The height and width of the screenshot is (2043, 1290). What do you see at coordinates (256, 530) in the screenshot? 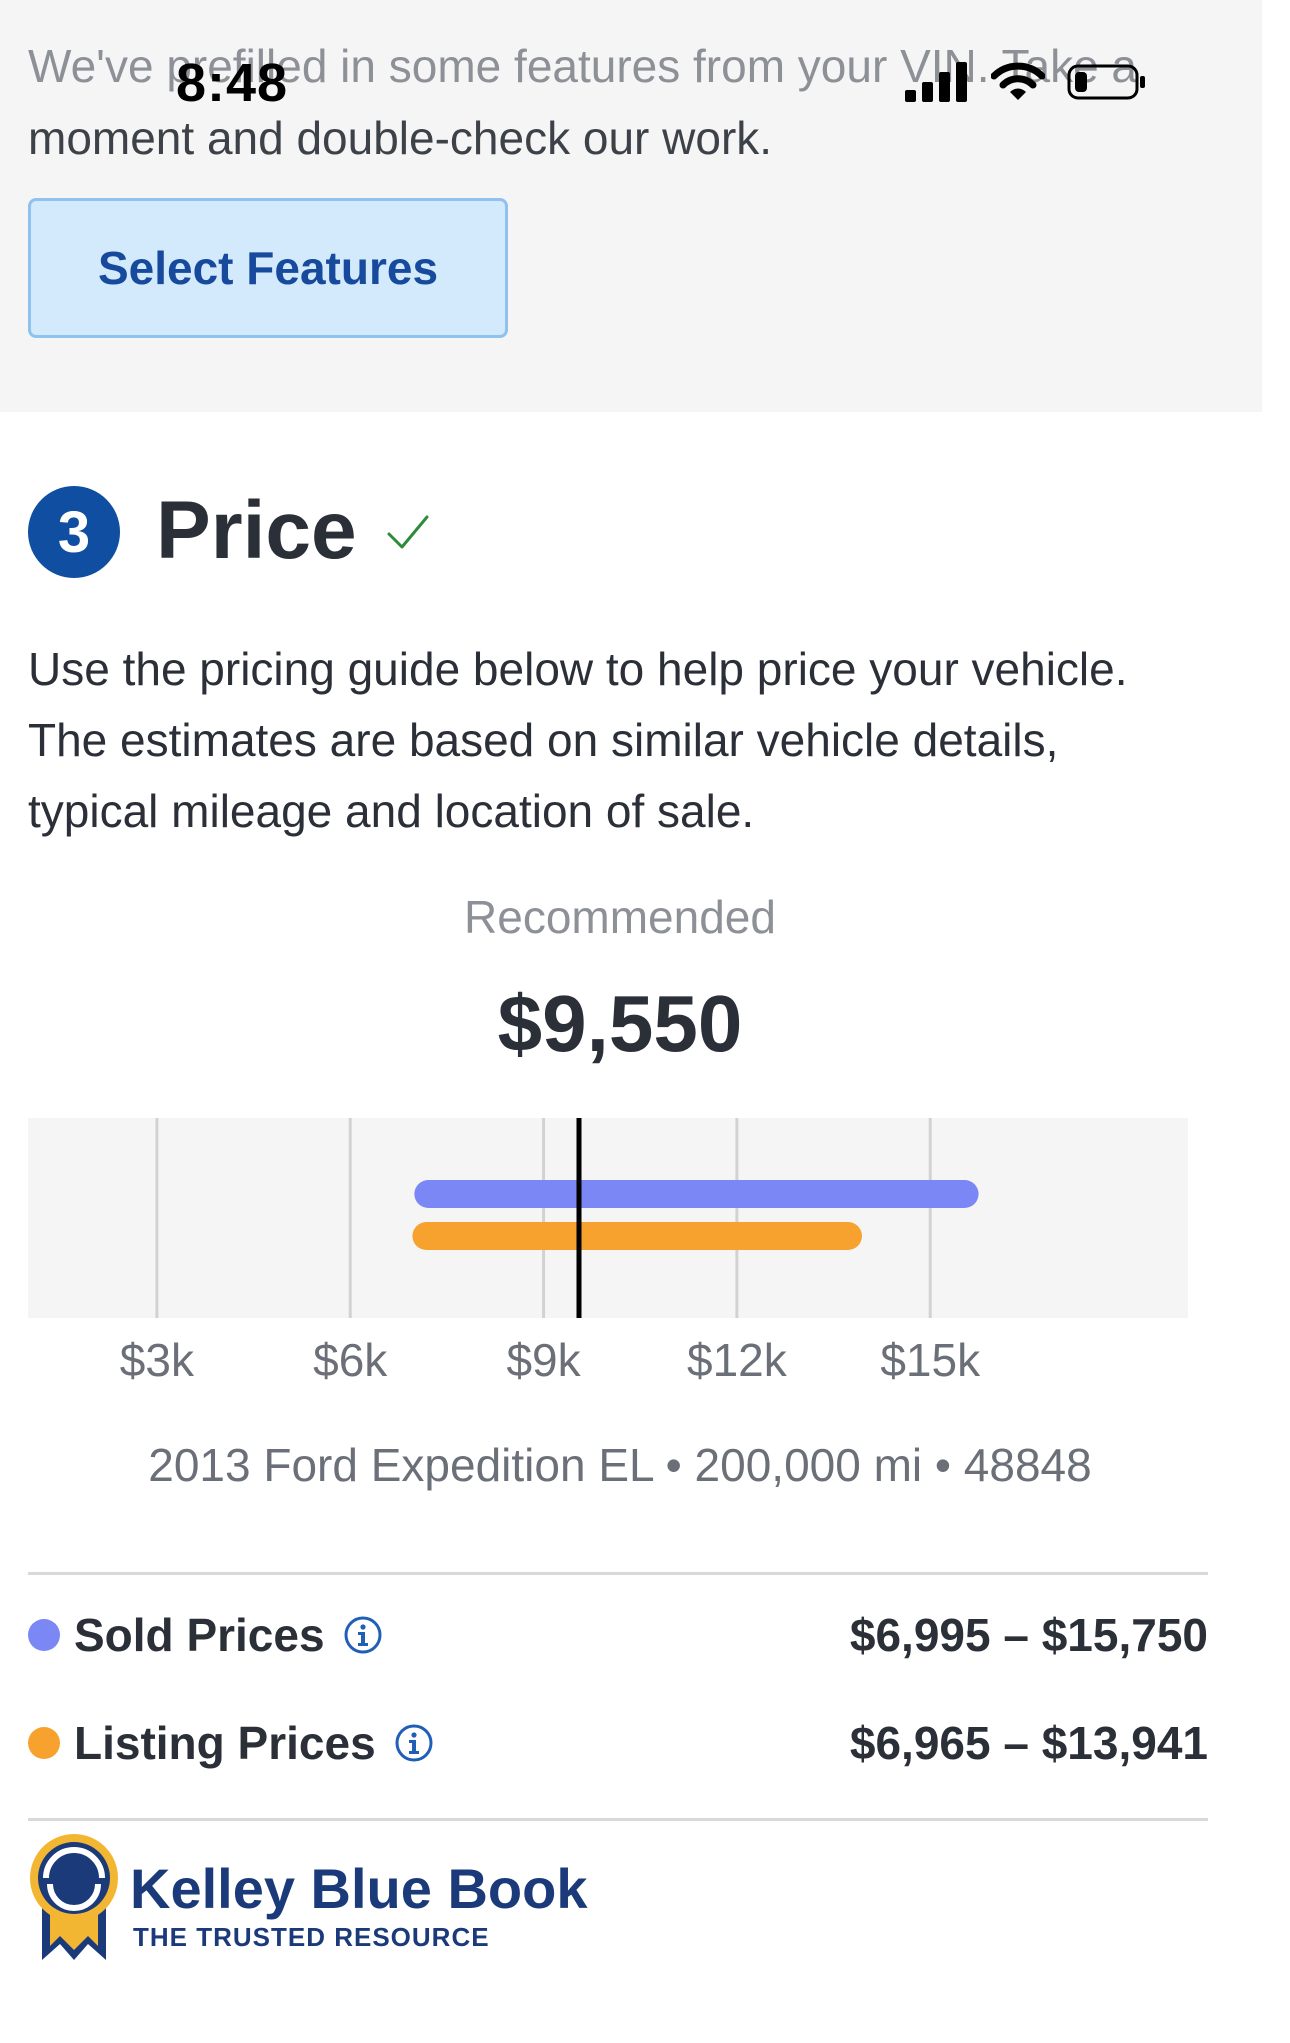
I see `section-title: Price` at bounding box center [256, 530].